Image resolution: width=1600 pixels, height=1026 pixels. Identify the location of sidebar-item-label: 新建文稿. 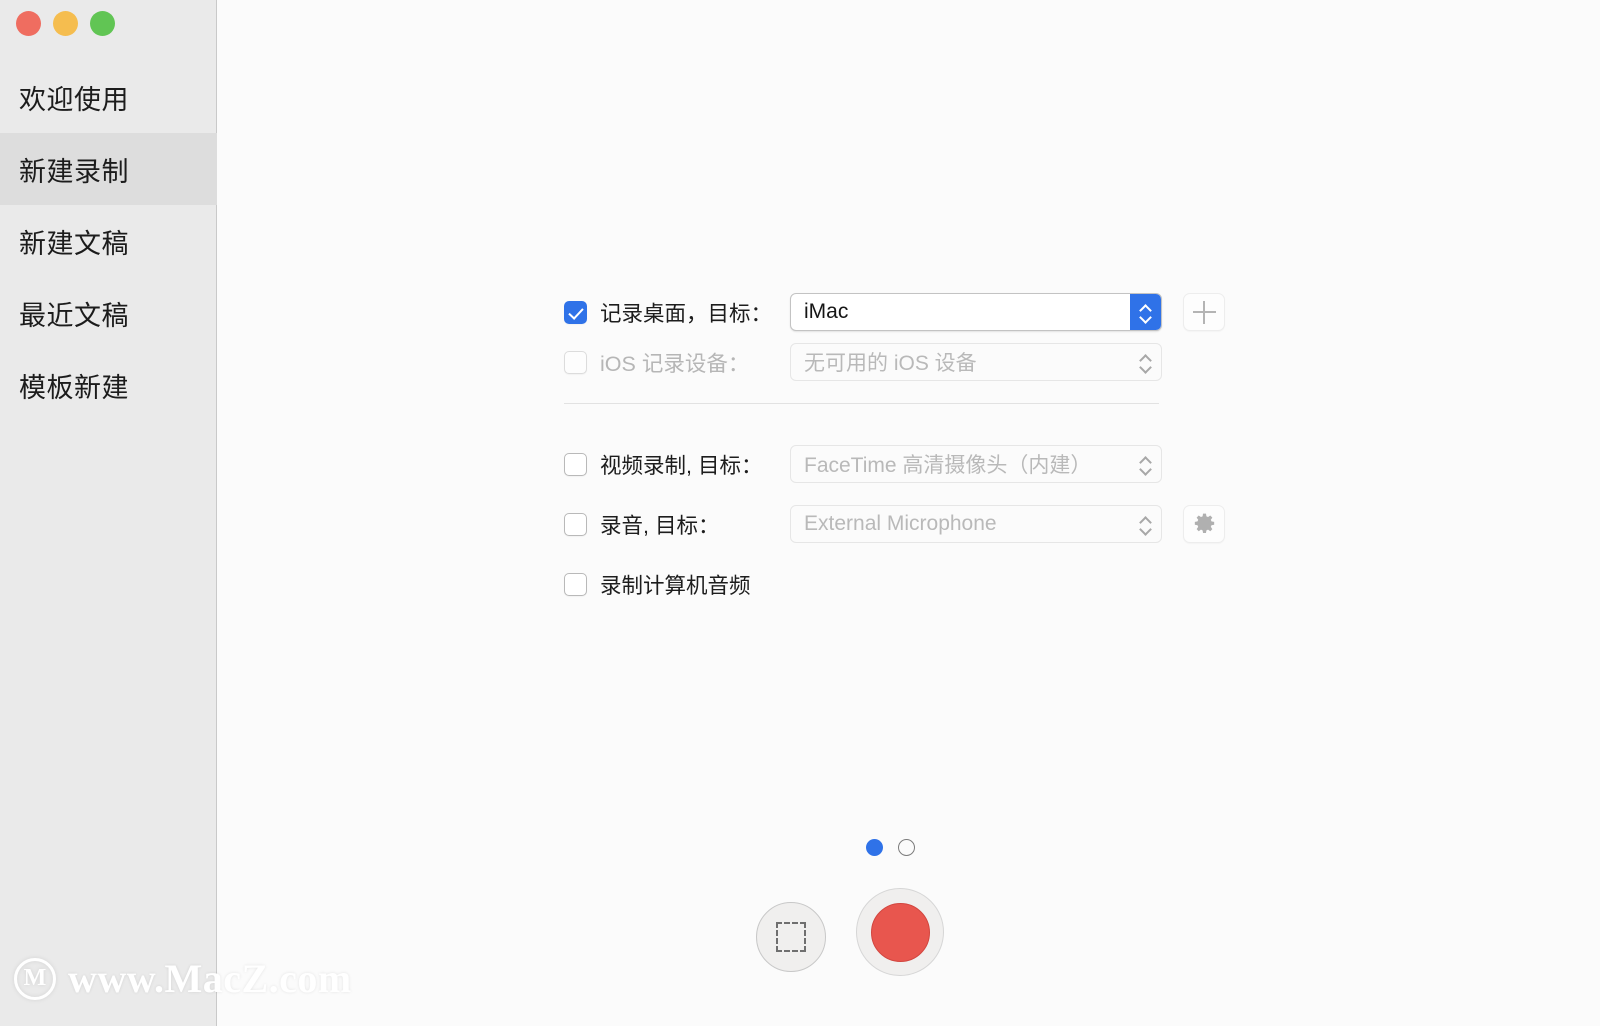
(74, 243).